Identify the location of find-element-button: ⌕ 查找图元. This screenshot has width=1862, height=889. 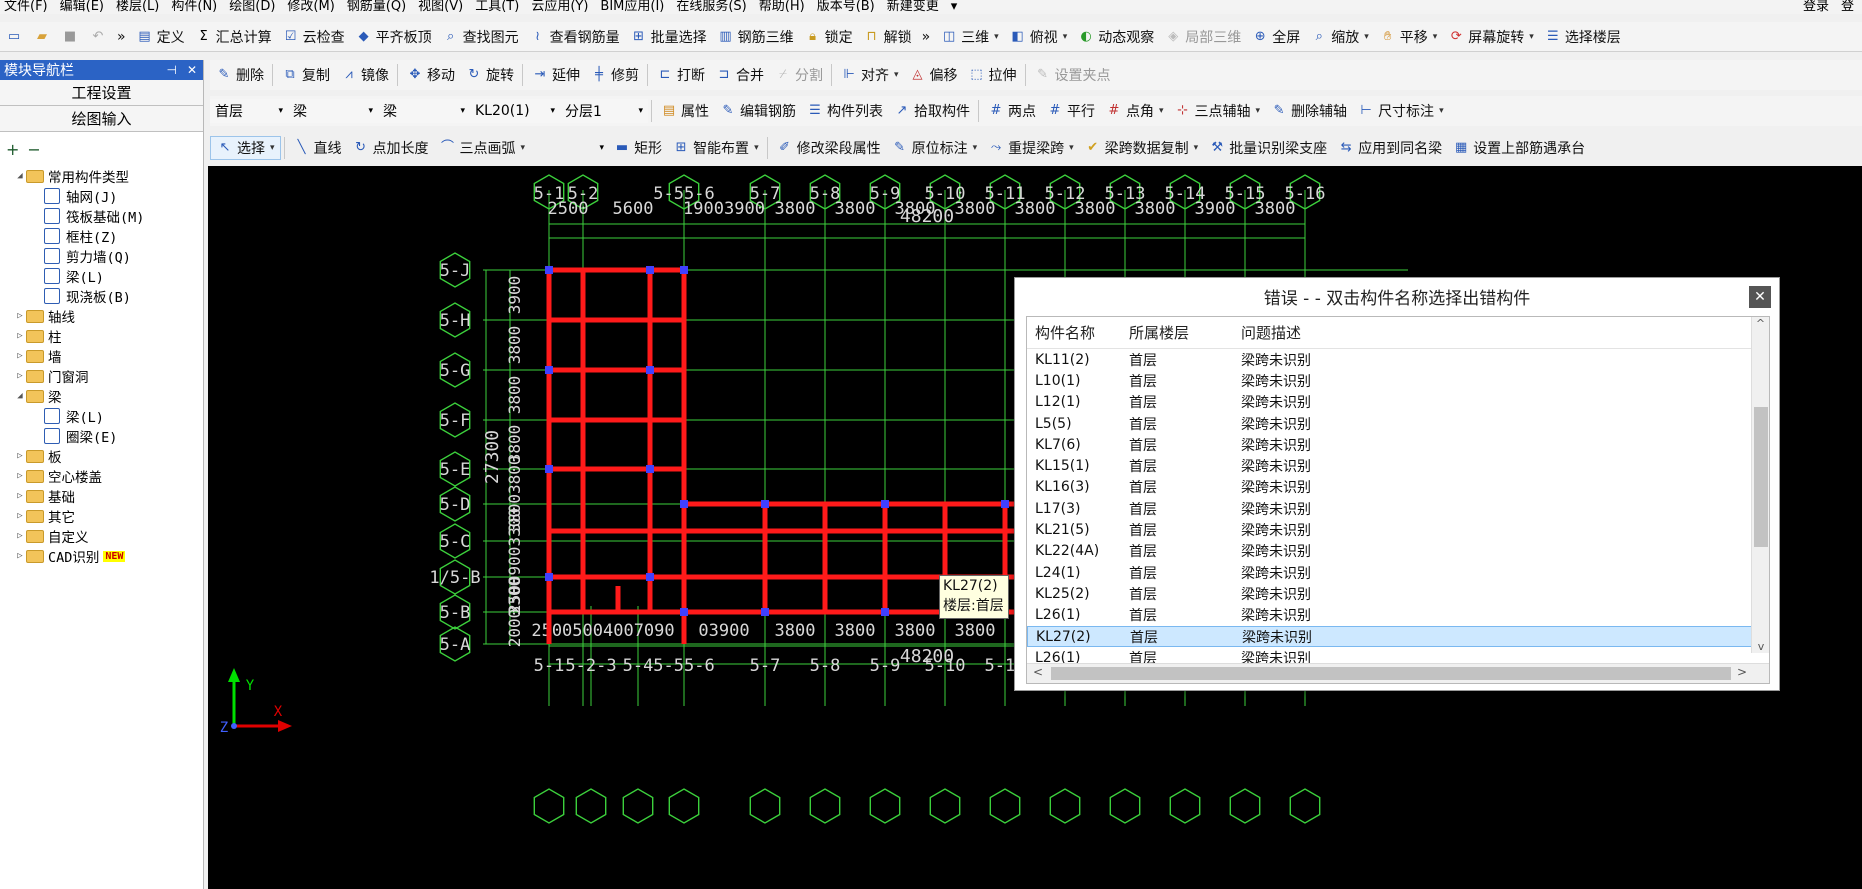
(480, 37).